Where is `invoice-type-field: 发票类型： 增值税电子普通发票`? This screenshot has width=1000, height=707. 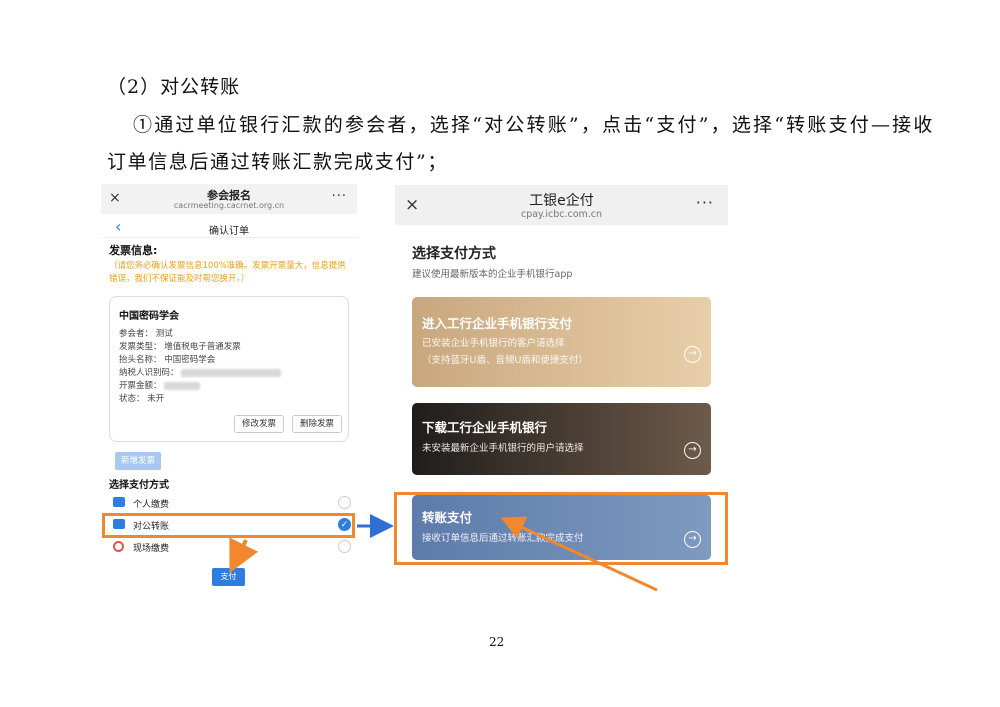 invoice-type-field: 发票类型： 增值税电子普通发票 is located at coordinates (180, 347).